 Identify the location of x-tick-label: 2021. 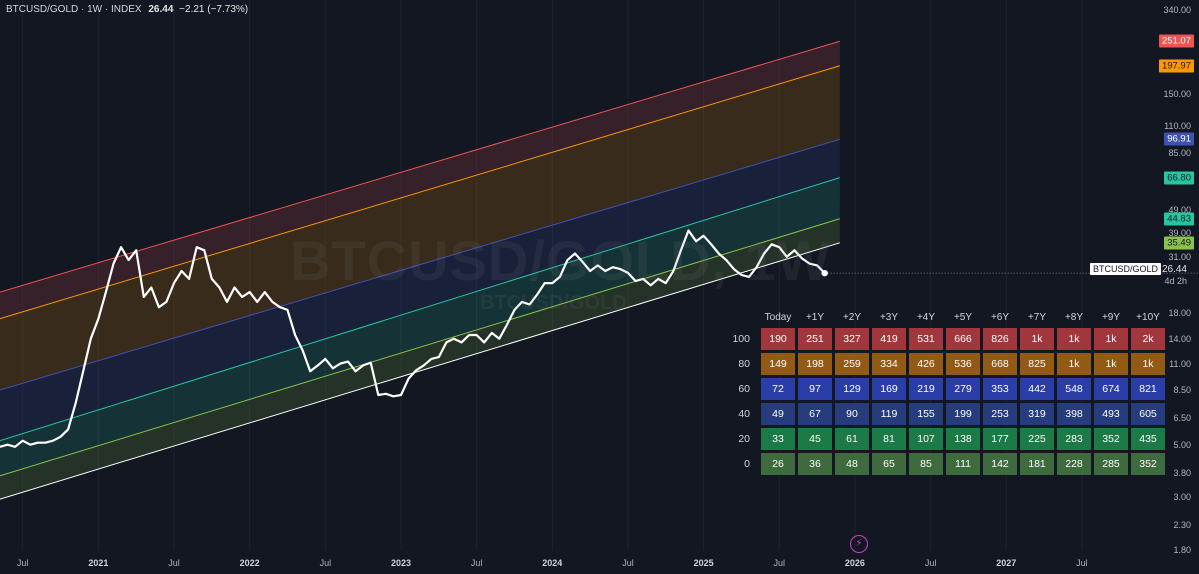
(98, 563).